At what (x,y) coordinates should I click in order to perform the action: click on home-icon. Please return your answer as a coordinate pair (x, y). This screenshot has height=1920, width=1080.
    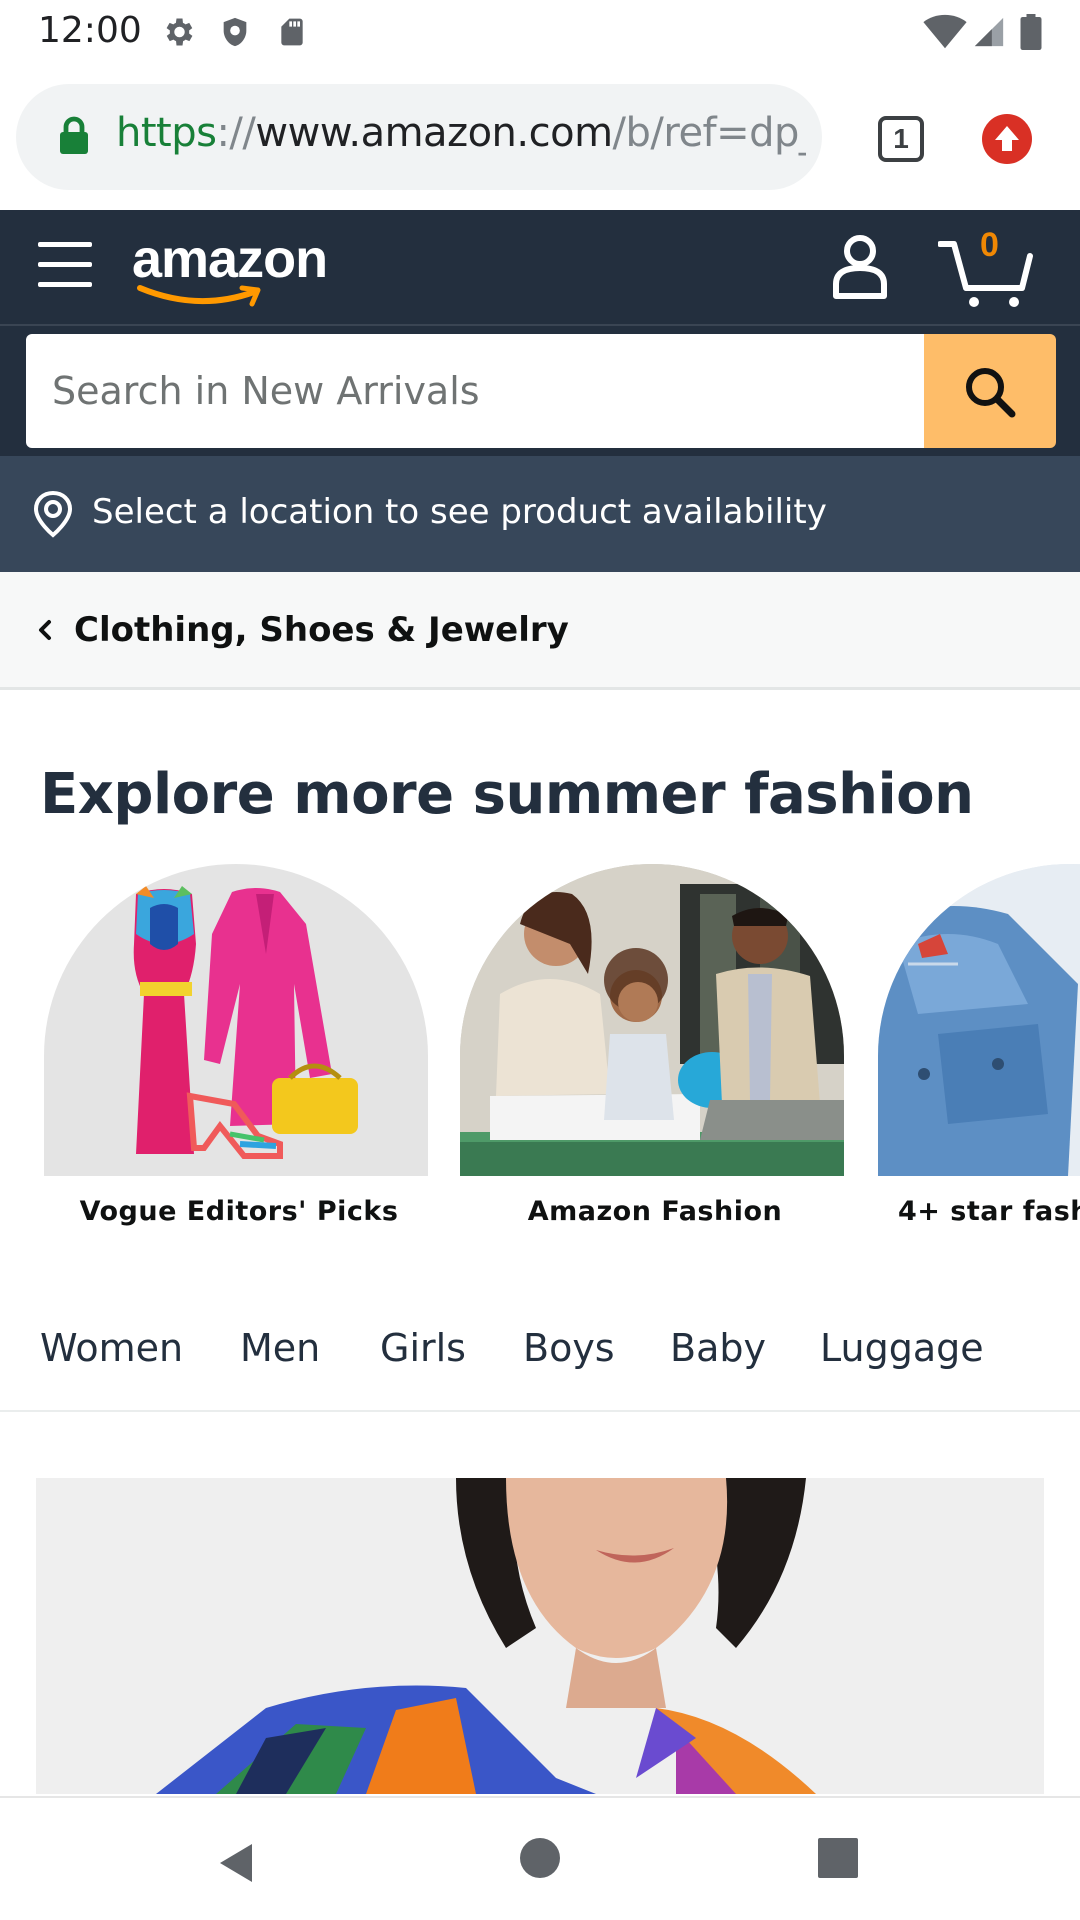
    Looking at the image, I should click on (540, 1858).